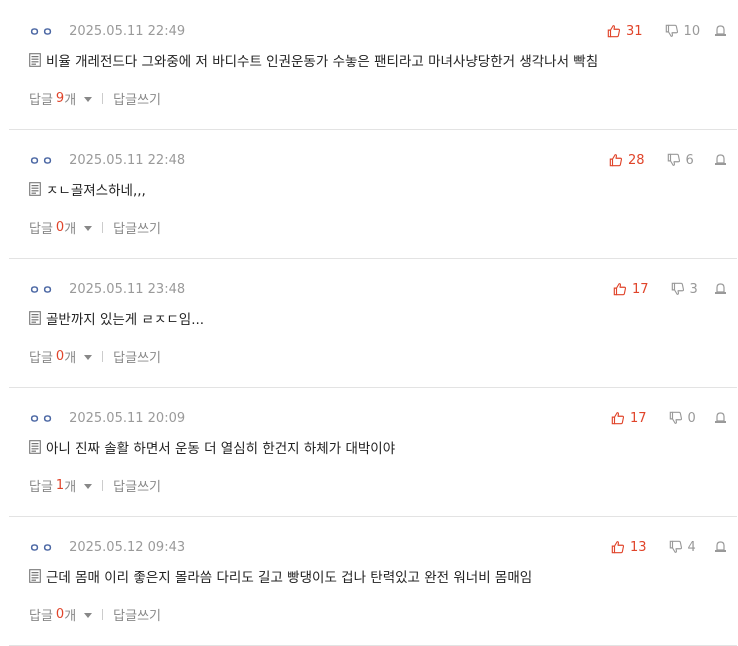 Image resolution: width=738 pixels, height=646 pixels. What do you see at coordinates (689, 160) in the screenshot?
I see `downvote-count: 6` at bounding box center [689, 160].